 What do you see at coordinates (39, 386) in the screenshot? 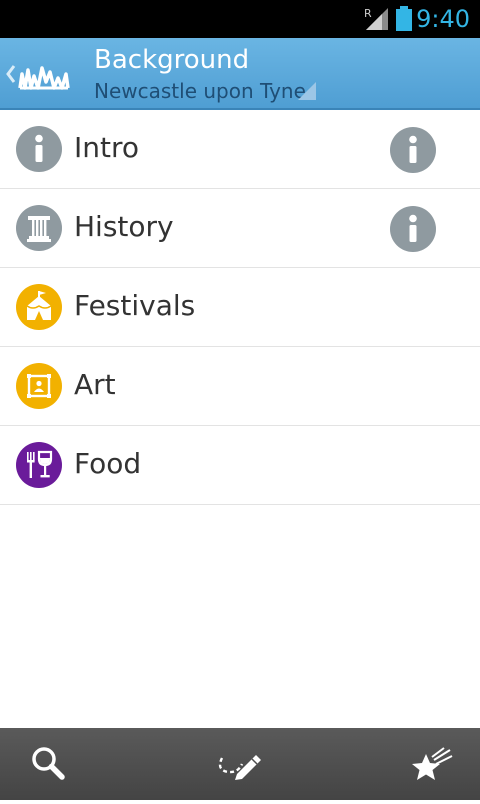
I see `picture-frame-icon` at bounding box center [39, 386].